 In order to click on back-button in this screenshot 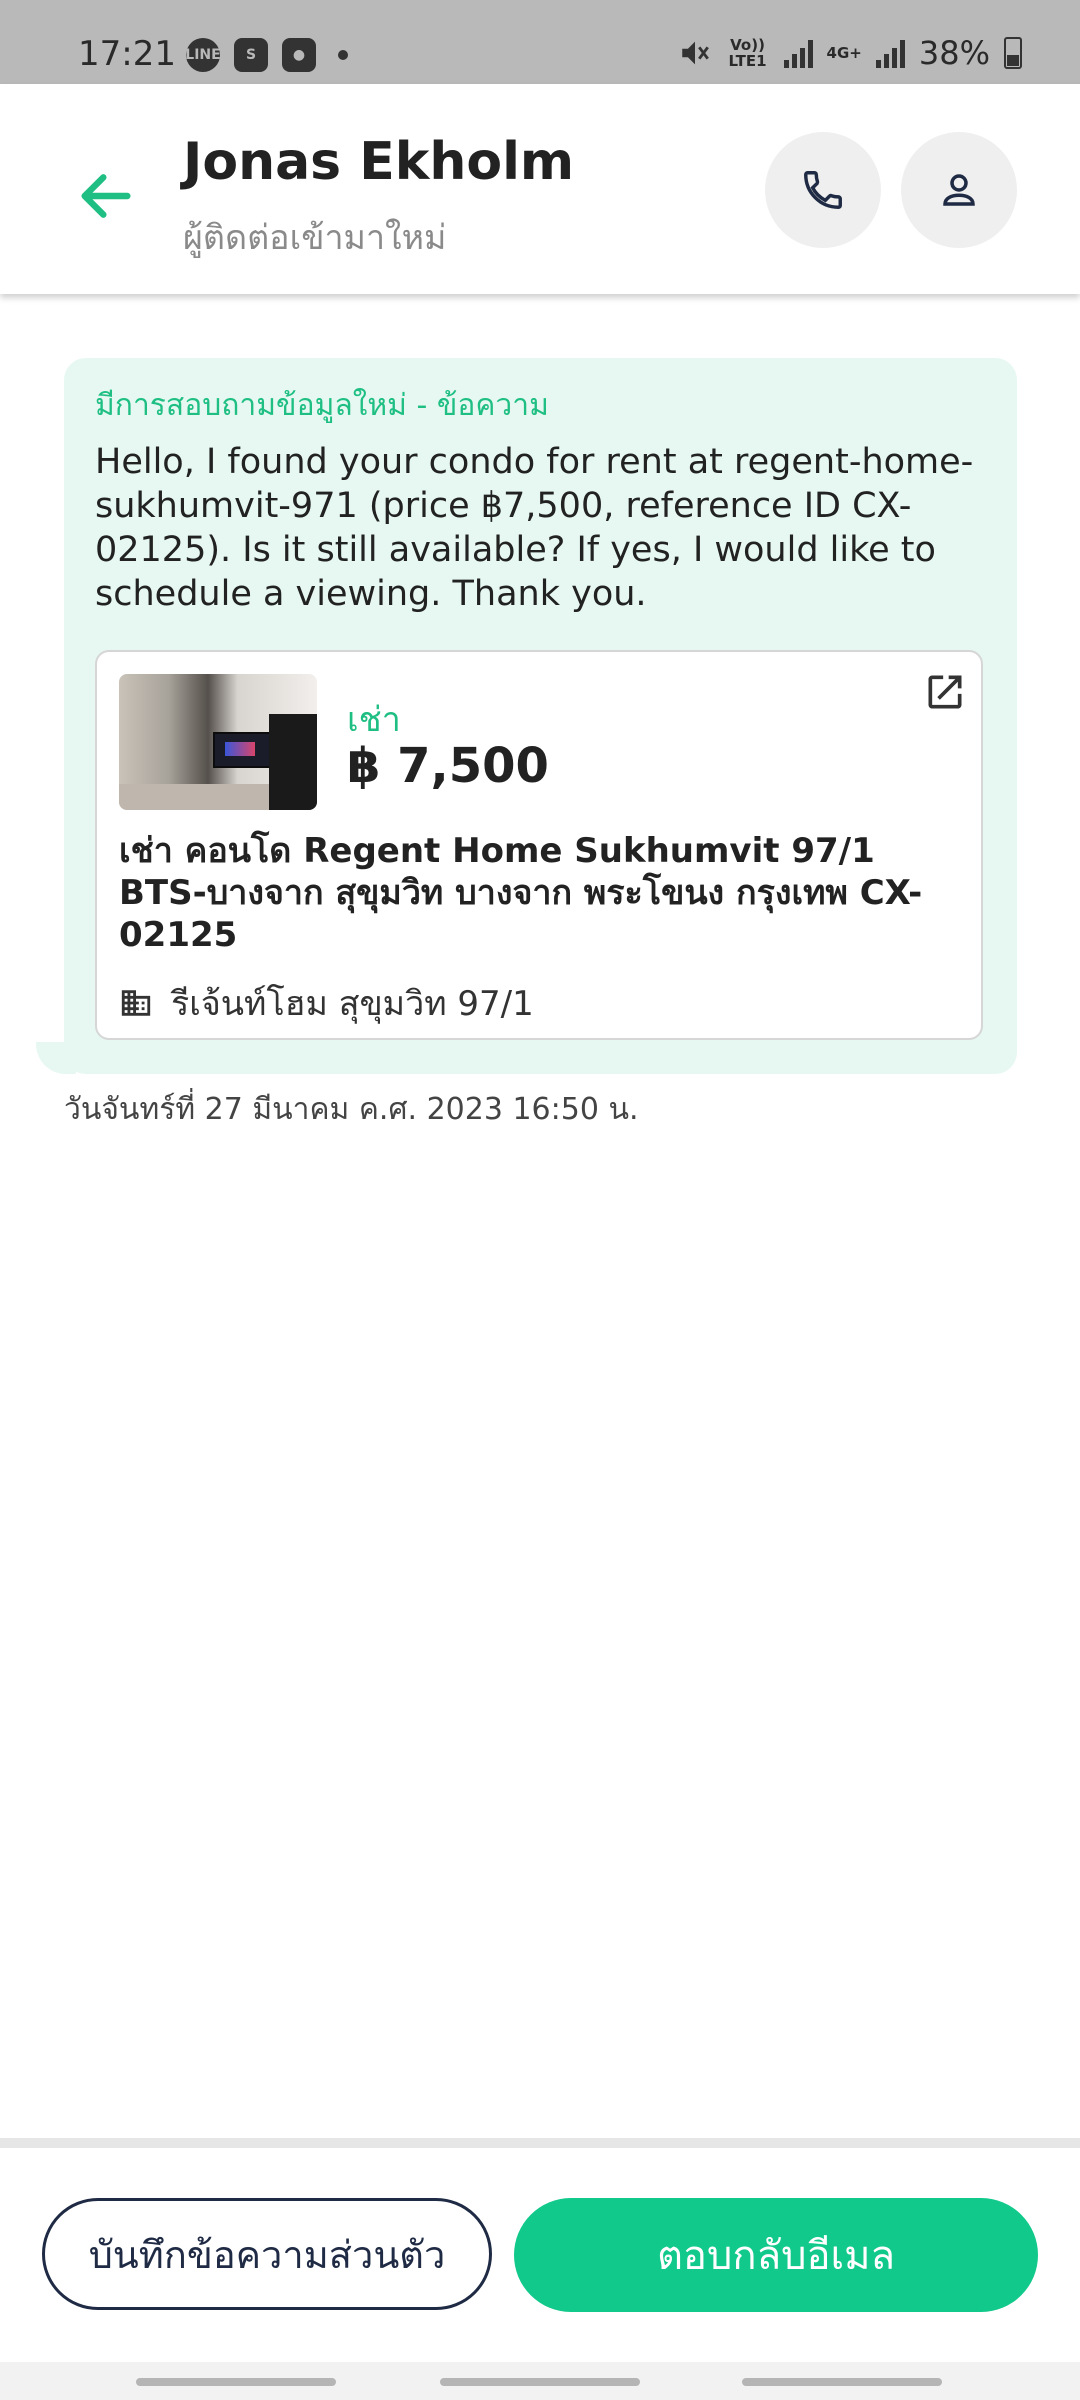, I will do `click(106, 196)`.